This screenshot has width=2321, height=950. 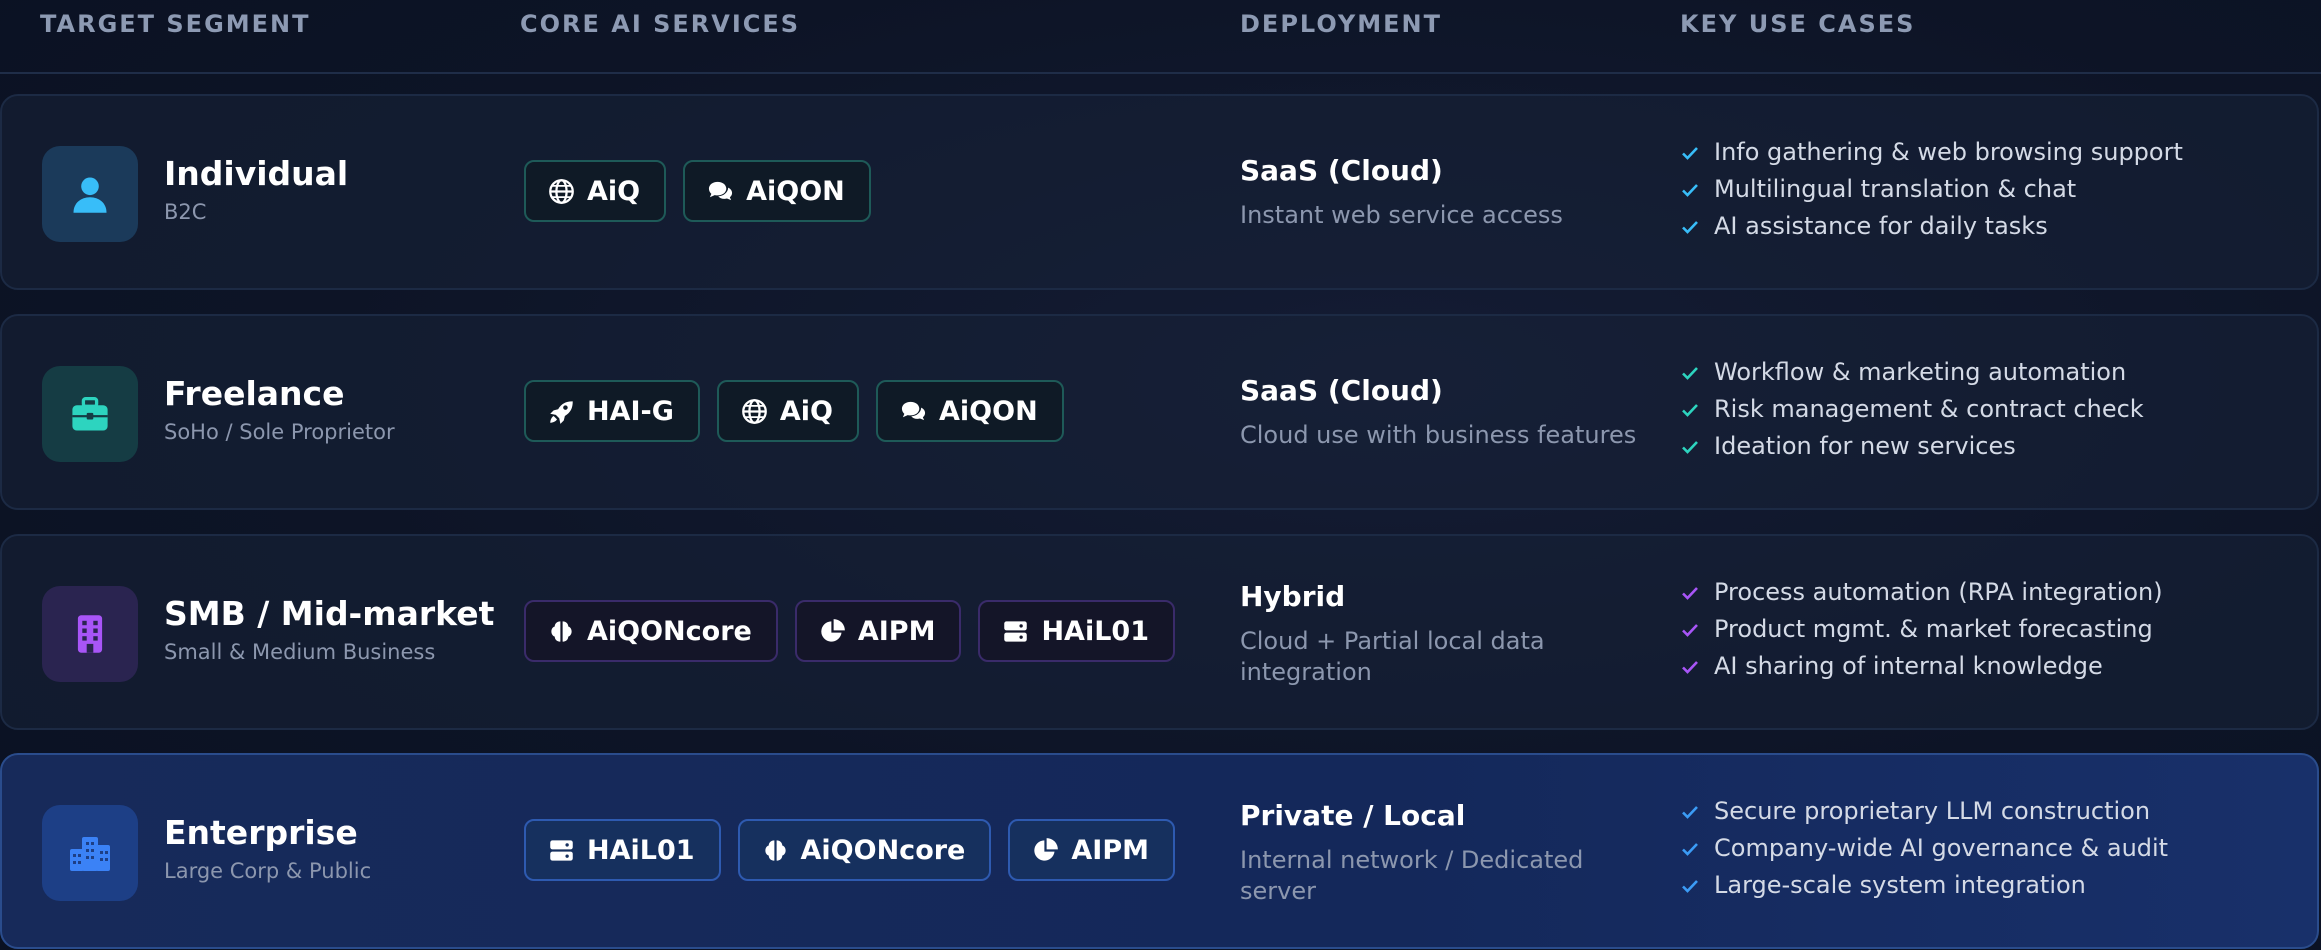 What do you see at coordinates (1900, 885) in the screenshot?
I see `use-case-text: Large-scale system integration` at bounding box center [1900, 885].